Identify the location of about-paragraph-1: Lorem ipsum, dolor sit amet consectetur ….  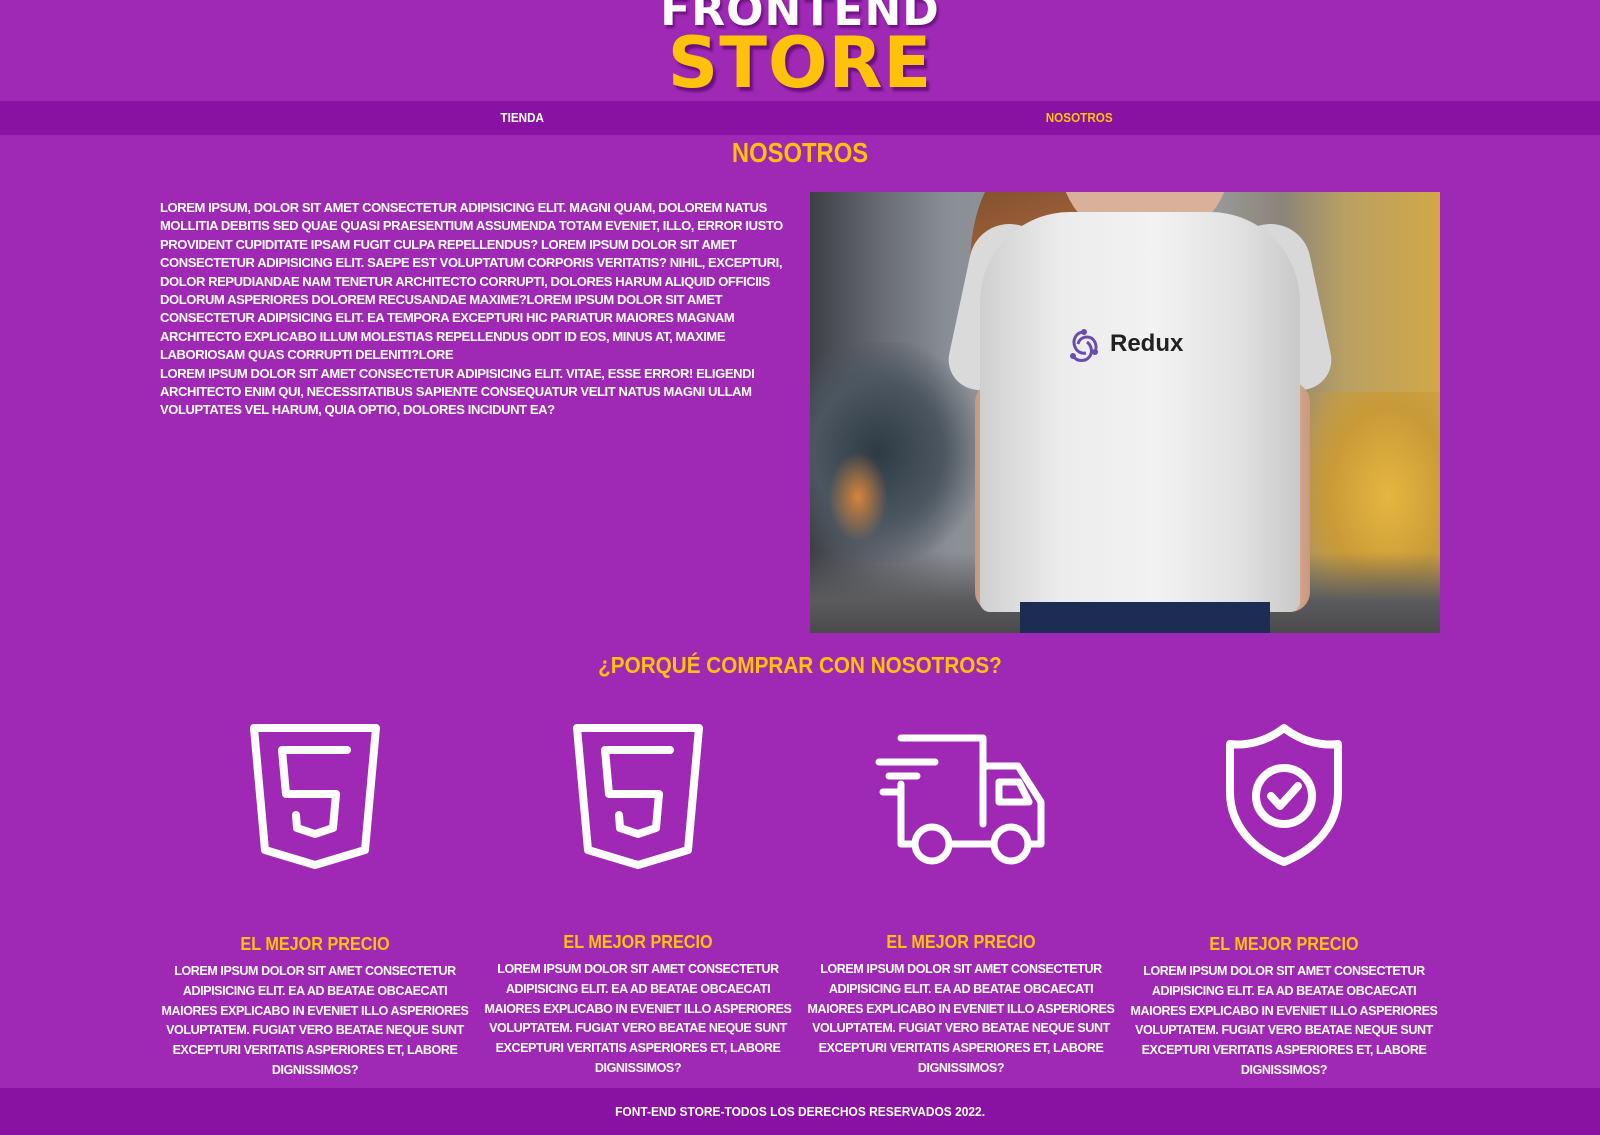
(471, 281).